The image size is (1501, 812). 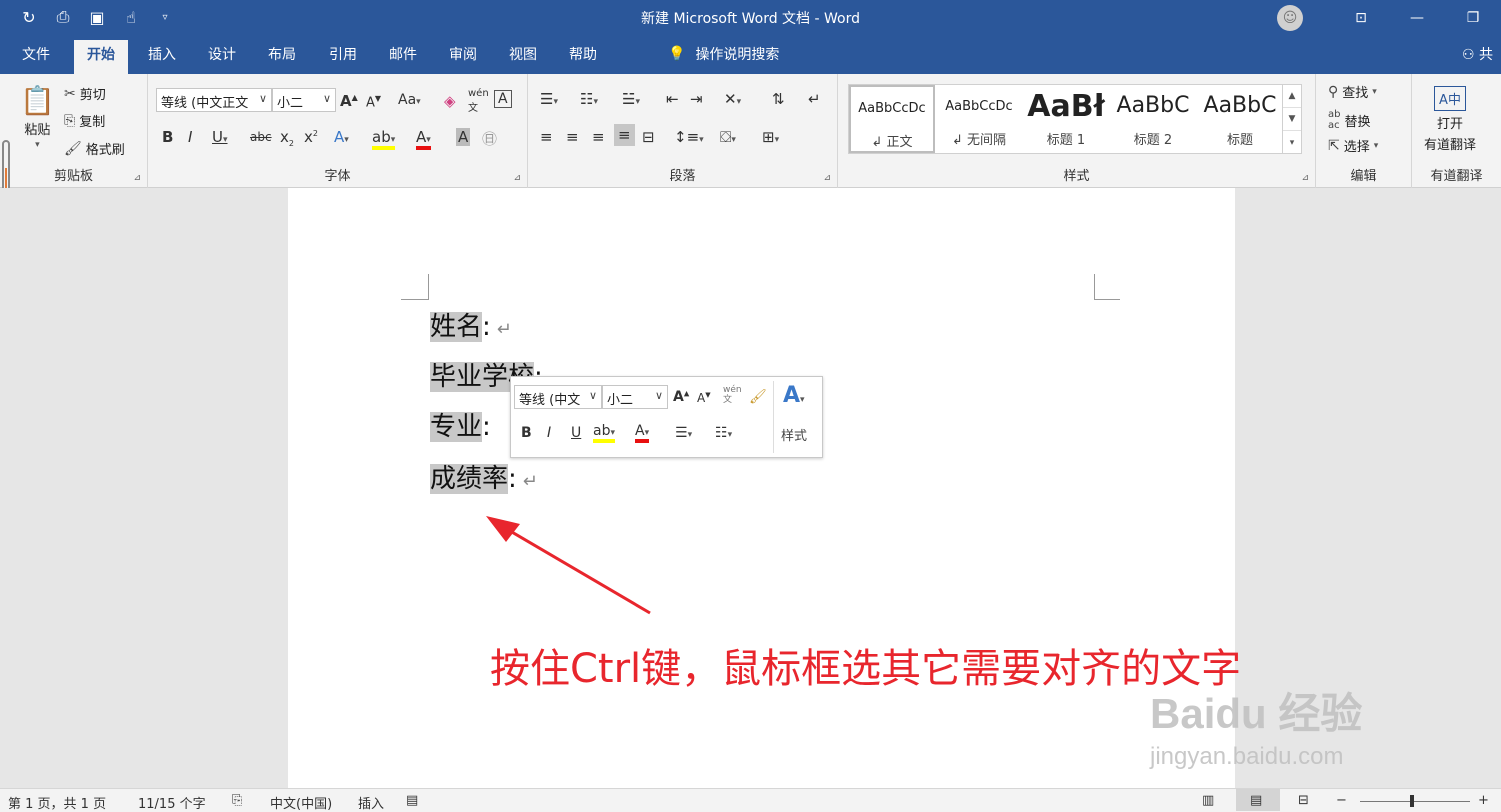 What do you see at coordinates (1483, 800) in the screenshot?
I see `zoom-in-icon: +` at bounding box center [1483, 800].